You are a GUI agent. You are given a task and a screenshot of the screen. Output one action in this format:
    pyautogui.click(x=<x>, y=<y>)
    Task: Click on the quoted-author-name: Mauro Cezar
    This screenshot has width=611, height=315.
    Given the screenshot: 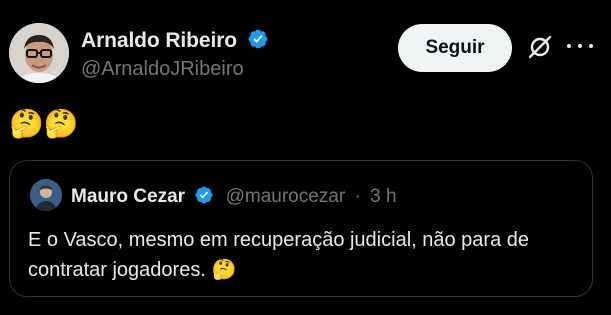 What is the action you would take?
    pyautogui.click(x=128, y=196)
    